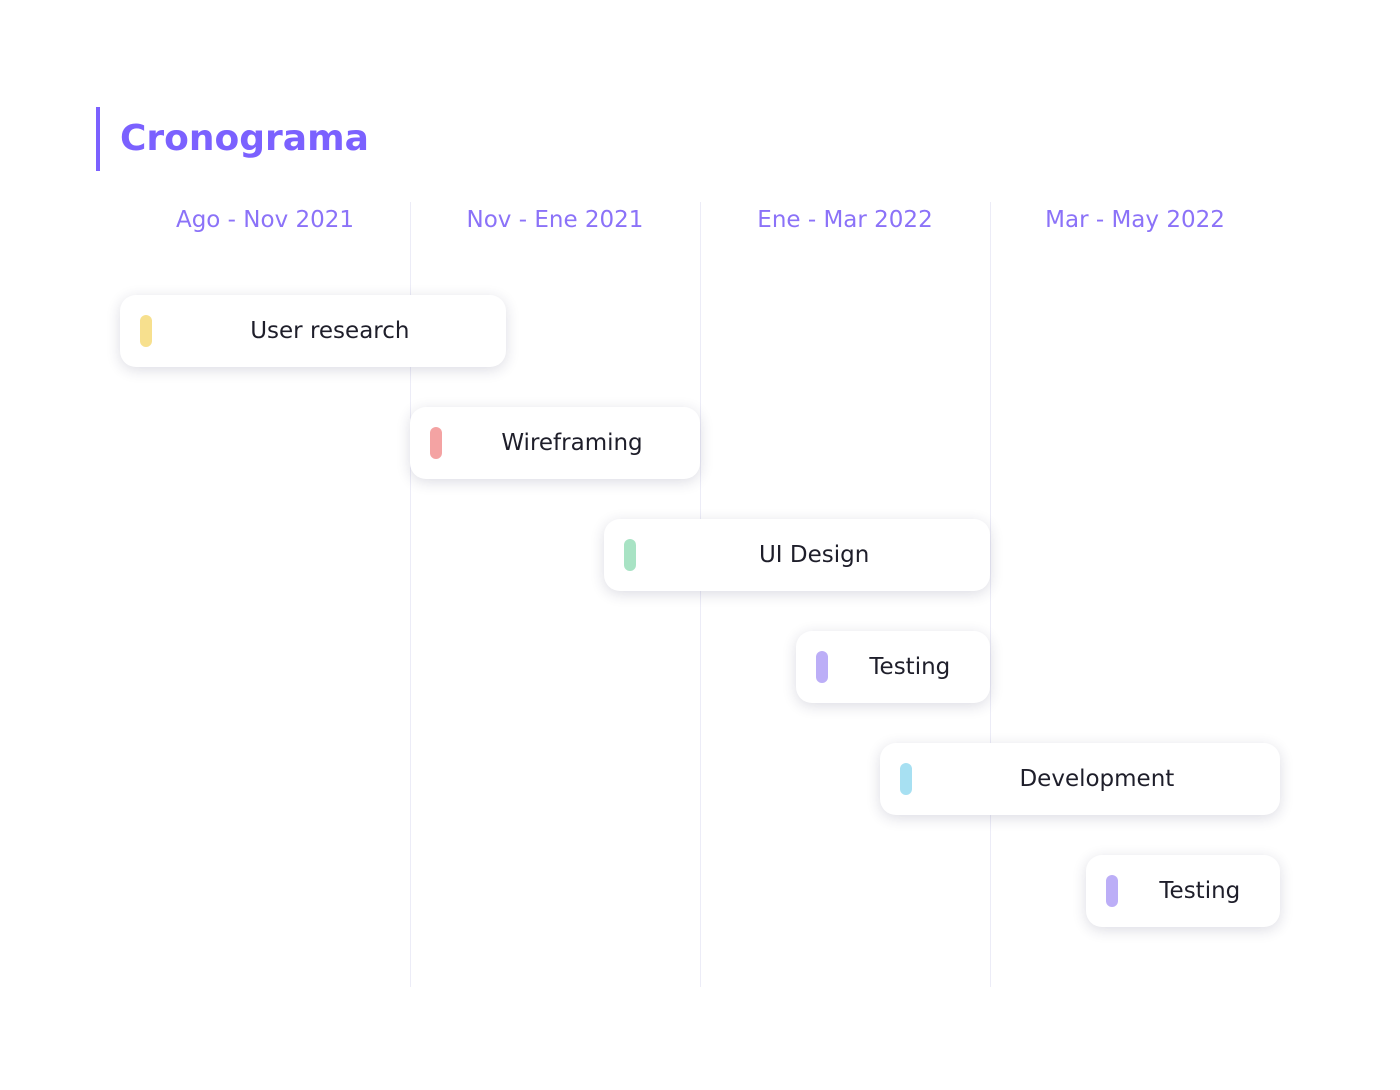 This screenshot has height=1090, width=1400. I want to click on column-header-4: Mar - May 2022, so click(1135, 220).